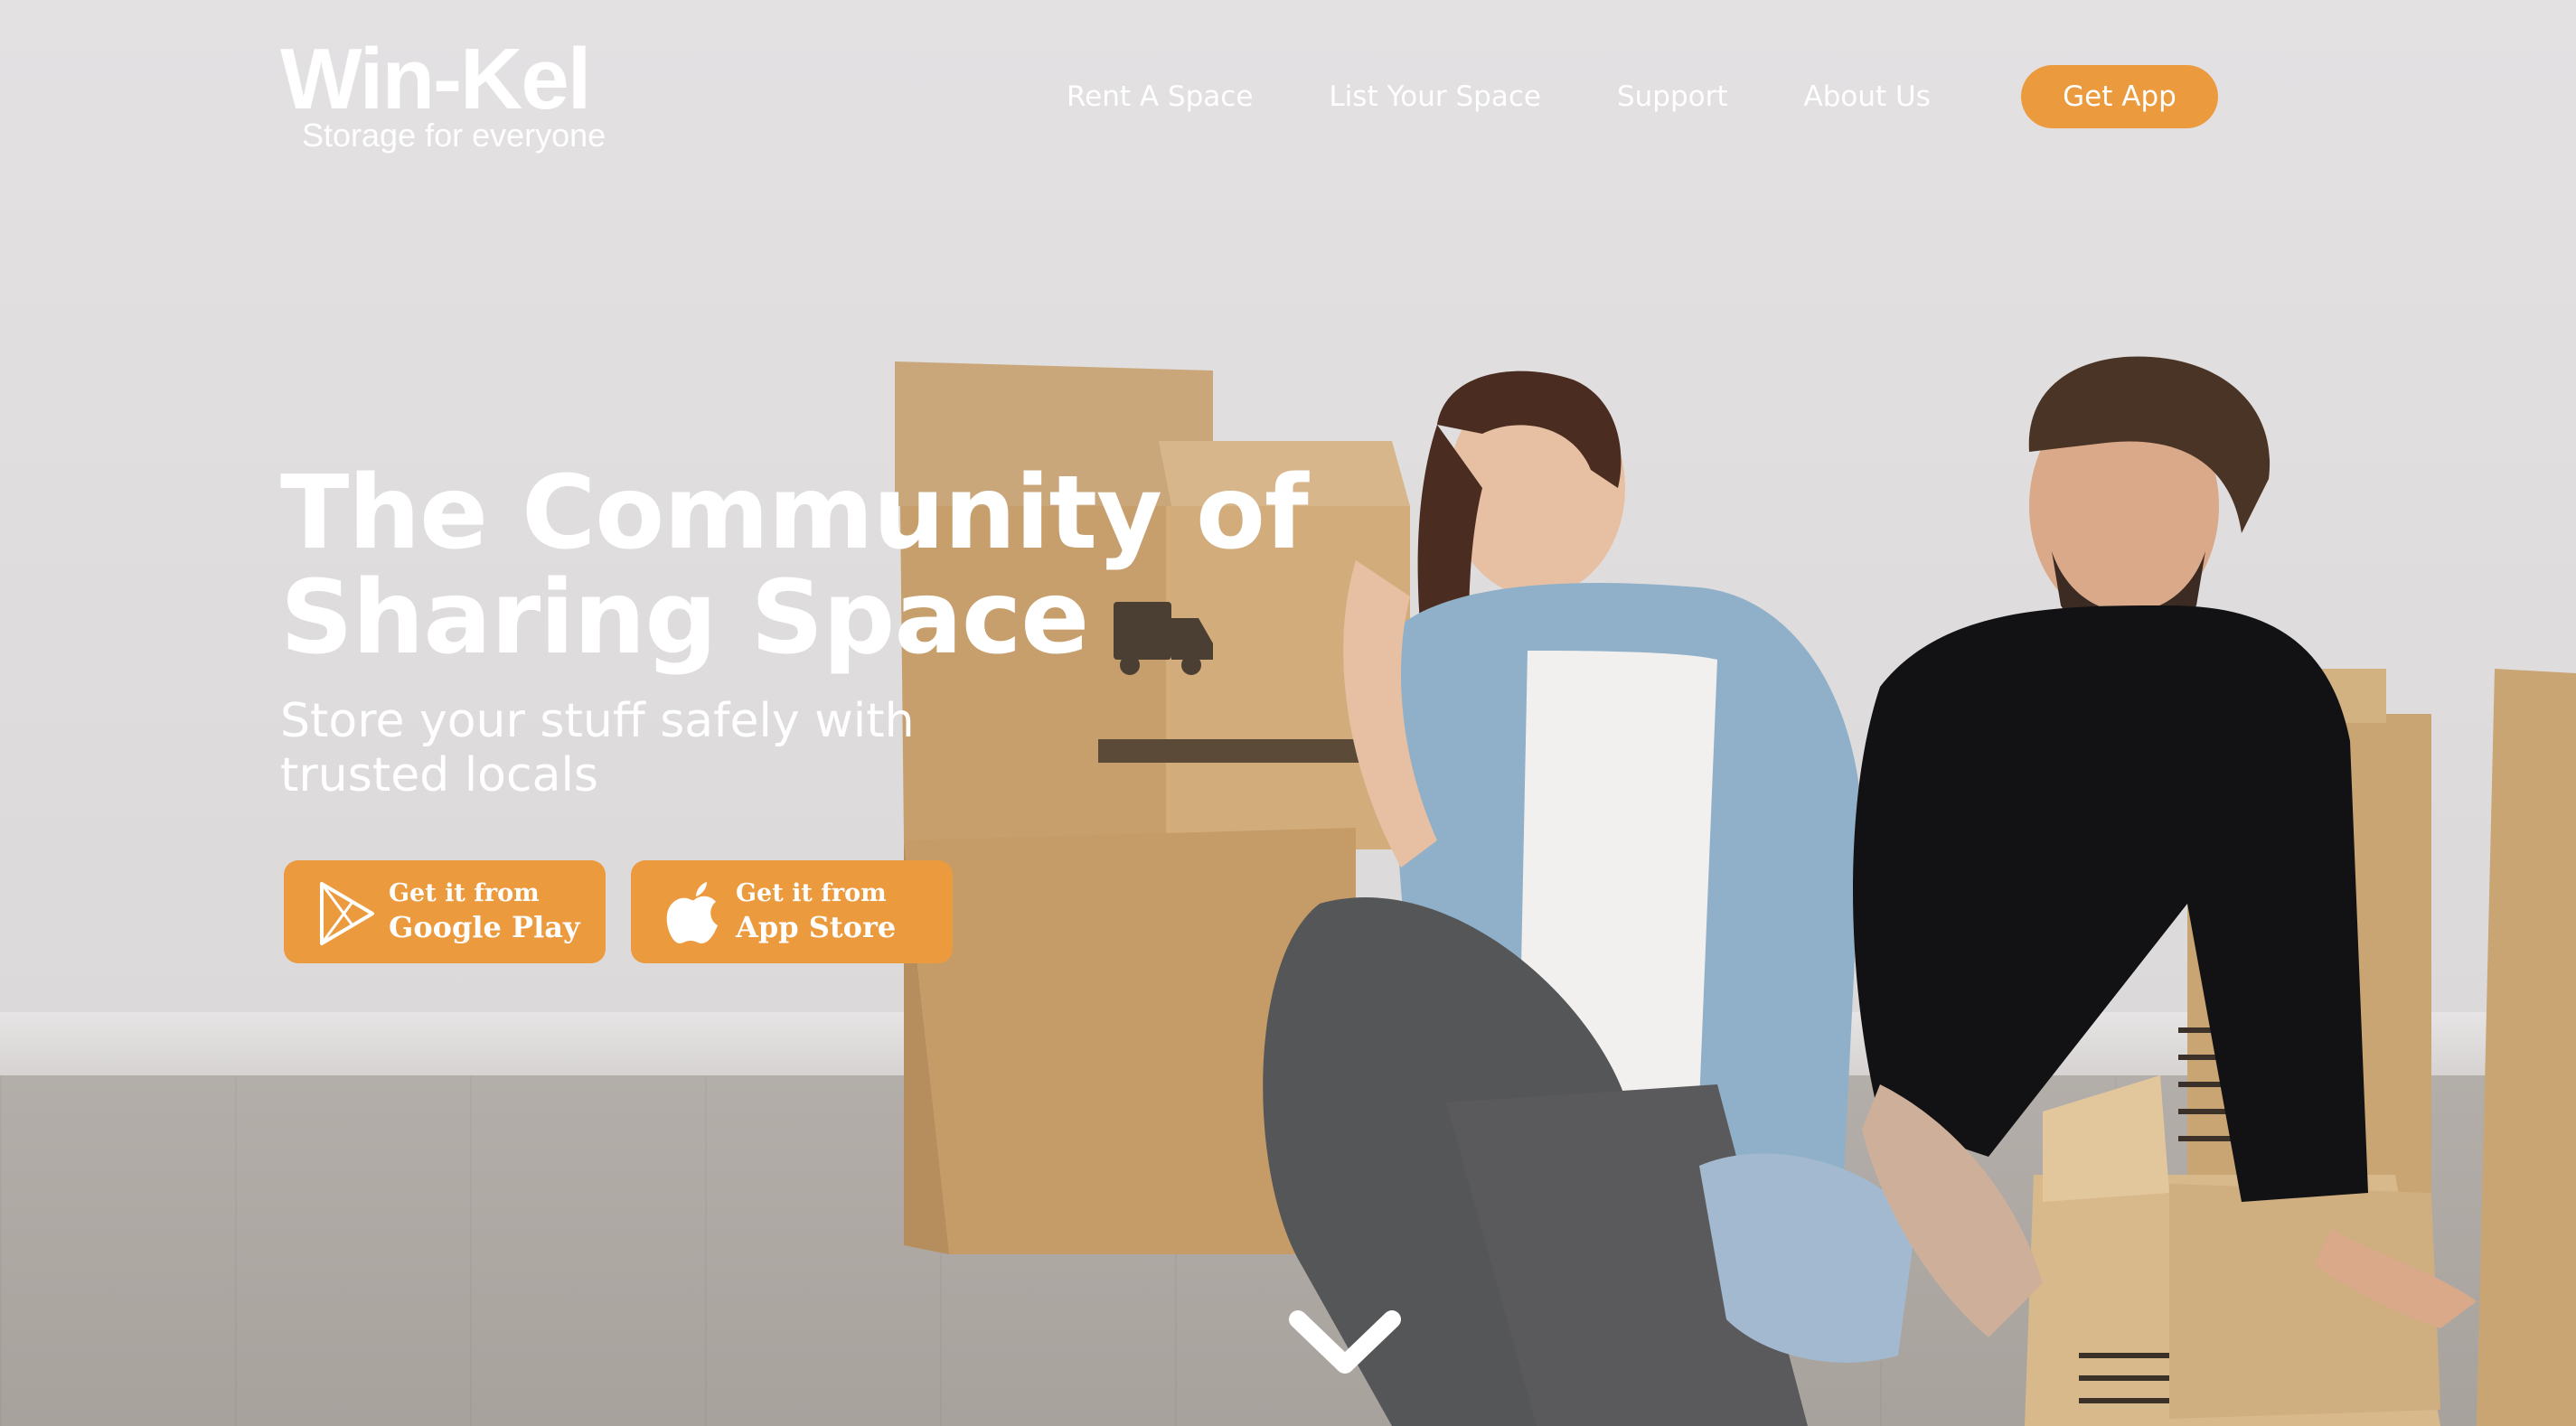 The height and width of the screenshot is (1426, 2576). I want to click on hero-subheadline-line1: Store your stuff safely with, so click(598, 721).